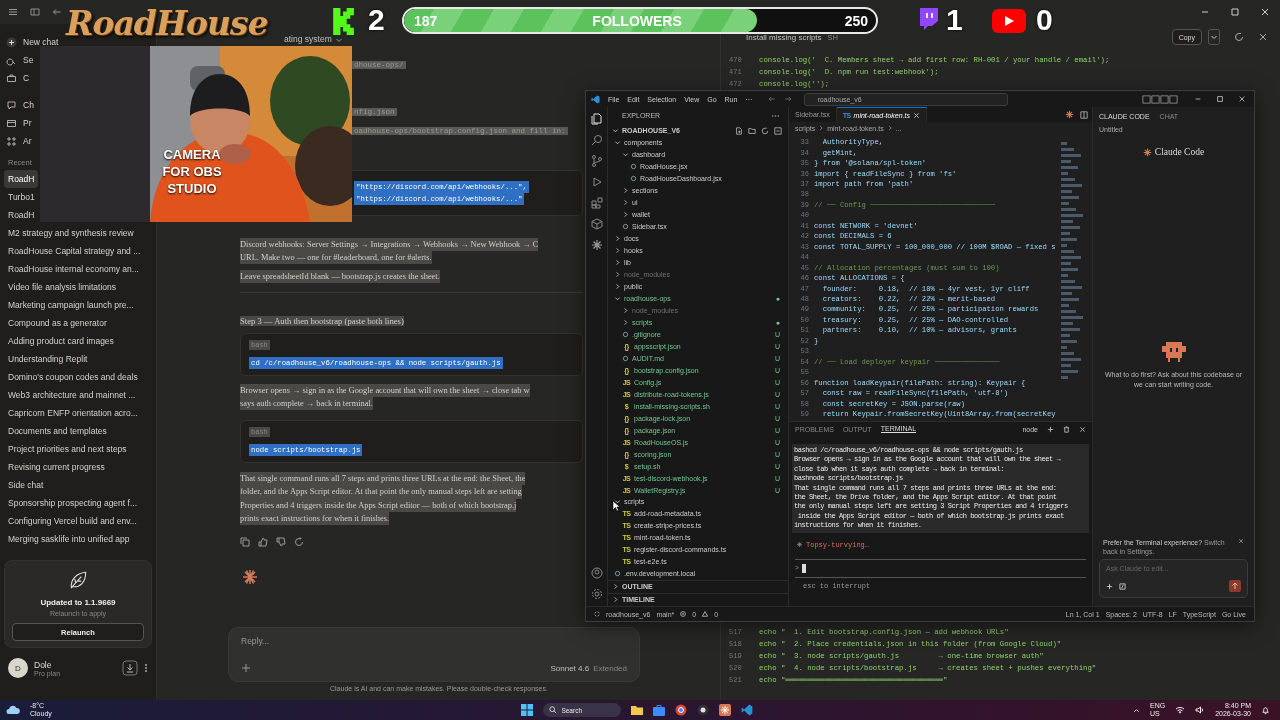 Image resolution: width=1280 pixels, height=720 pixels. What do you see at coordinates (596, 119) in the screenshot?
I see `files-icon` at bounding box center [596, 119].